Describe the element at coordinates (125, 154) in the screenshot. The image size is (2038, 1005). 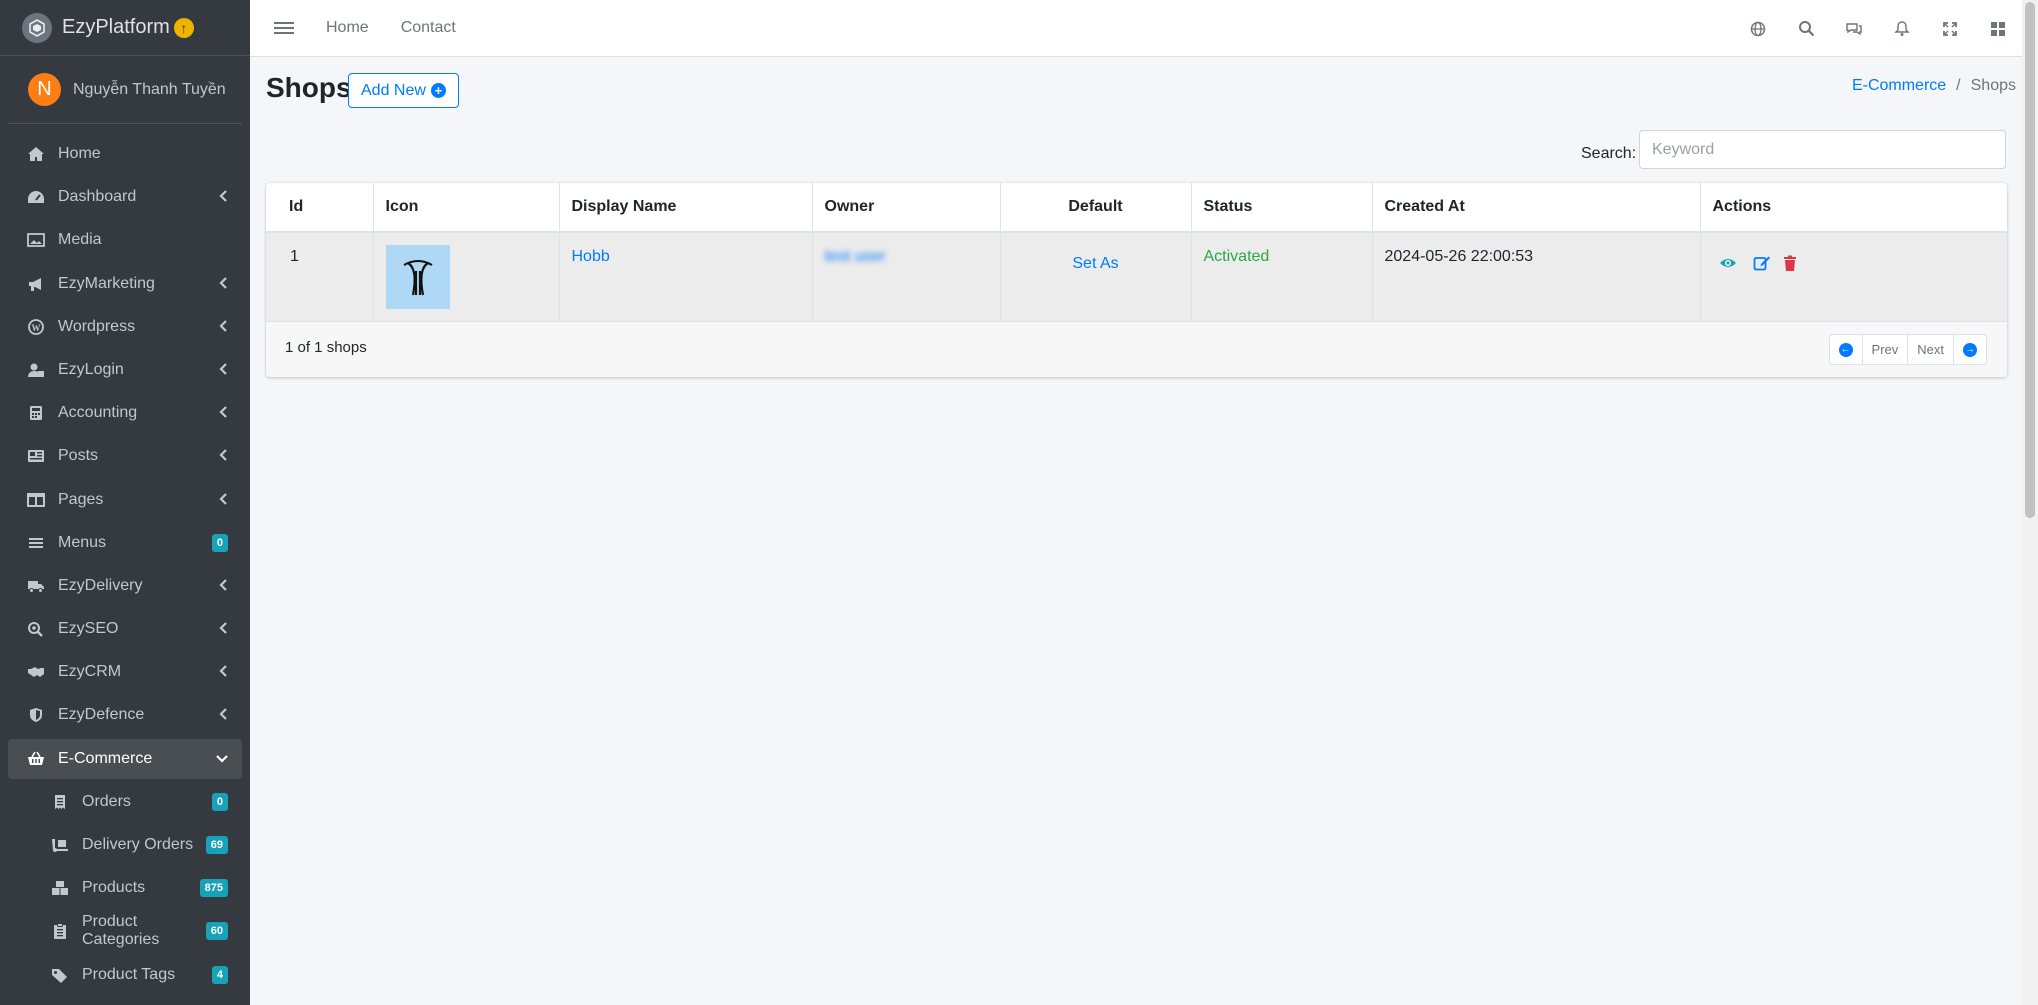
I see `sidebar-item-home: Home` at that location.